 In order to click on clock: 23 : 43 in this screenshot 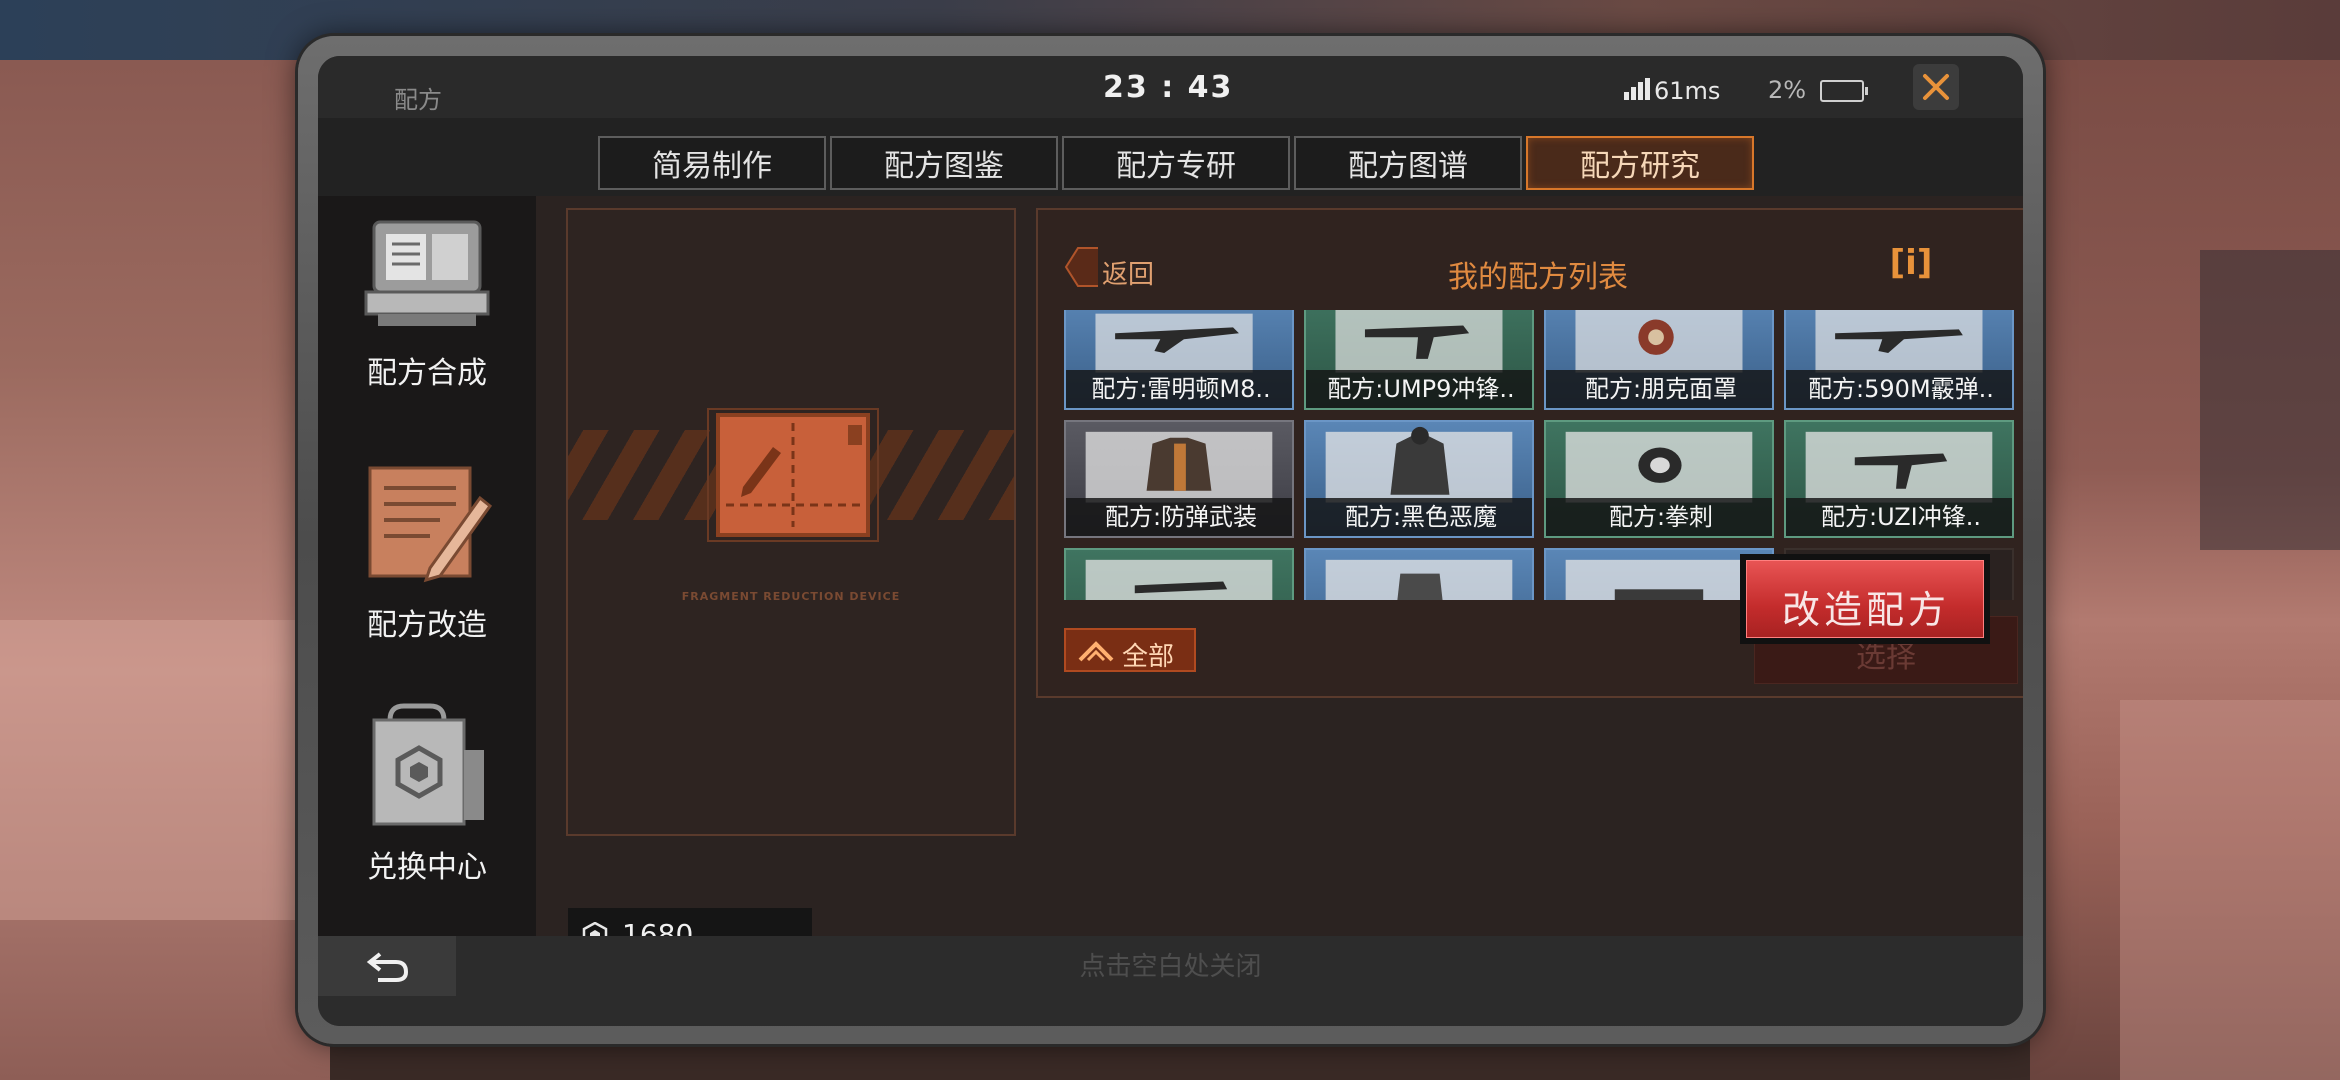, I will do `click(1168, 87)`.